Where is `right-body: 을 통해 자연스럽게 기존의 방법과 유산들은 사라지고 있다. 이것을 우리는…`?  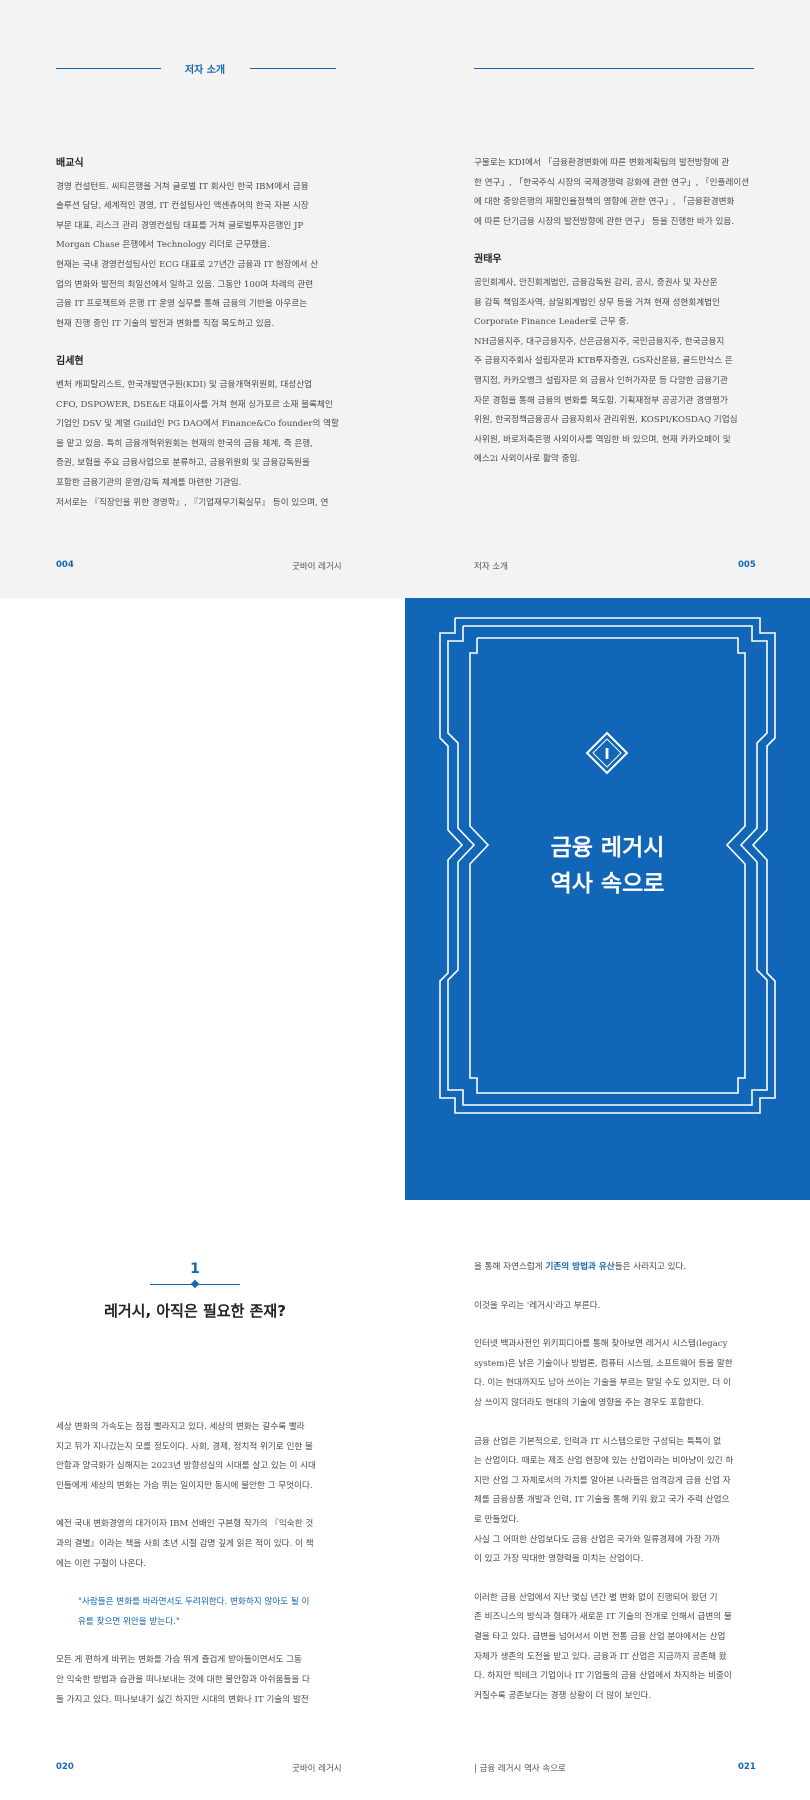 right-body: 을 통해 자연스럽게 기존의 방법과 유산들은 사라지고 있다. 이것을 우리는… is located at coordinates (621, 1482).